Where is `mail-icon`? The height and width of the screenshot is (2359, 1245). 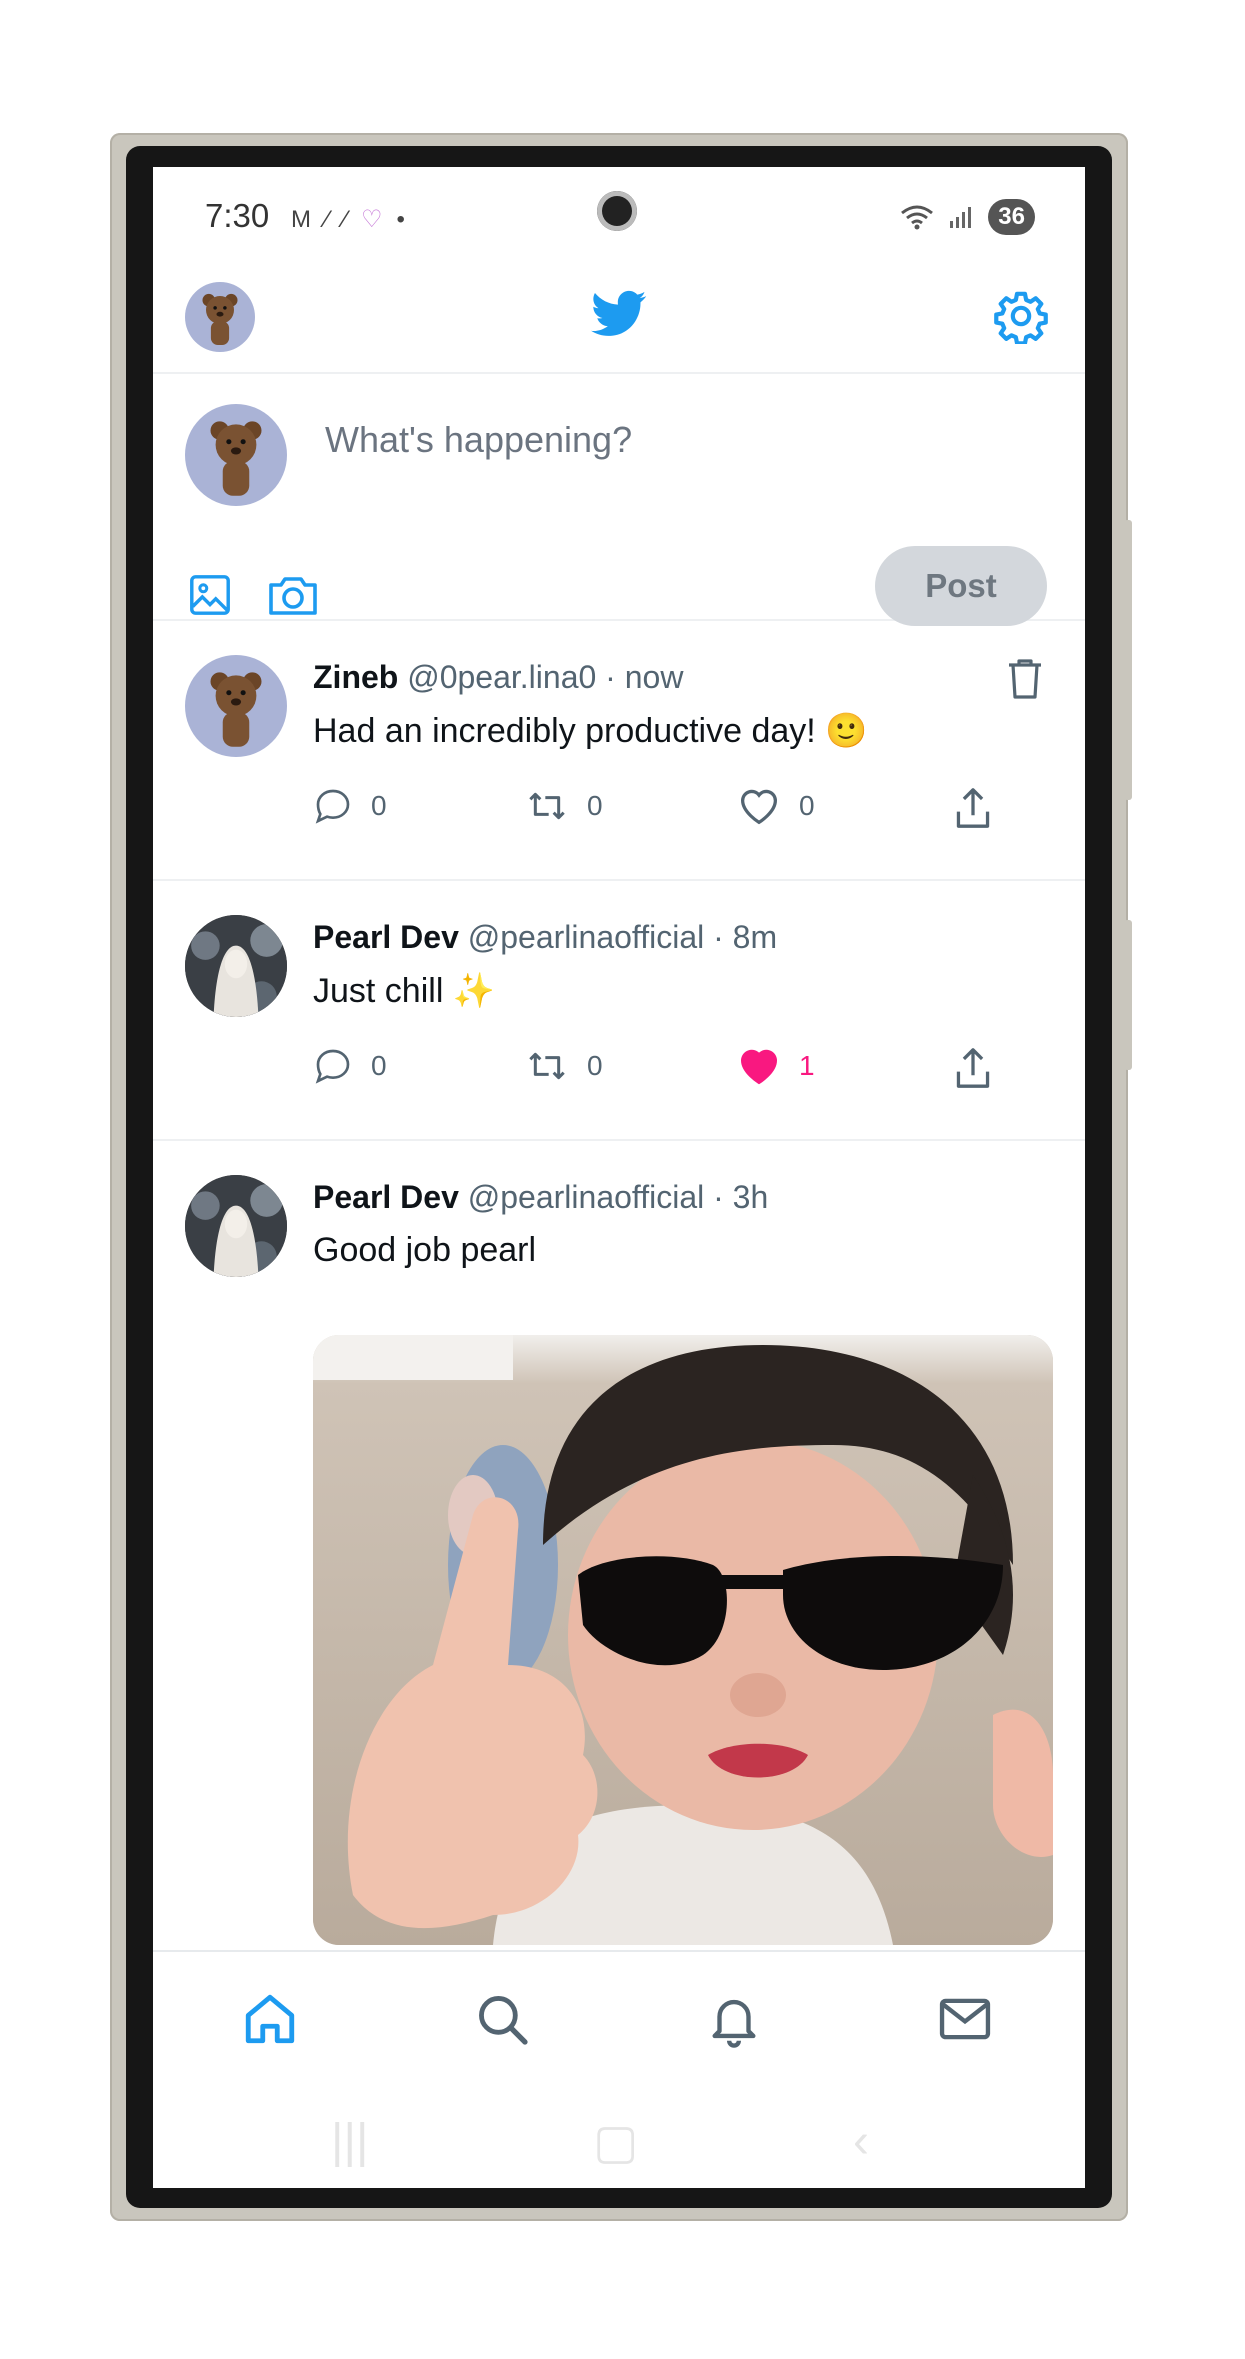
mail-icon is located at coordinates (965, 2019).